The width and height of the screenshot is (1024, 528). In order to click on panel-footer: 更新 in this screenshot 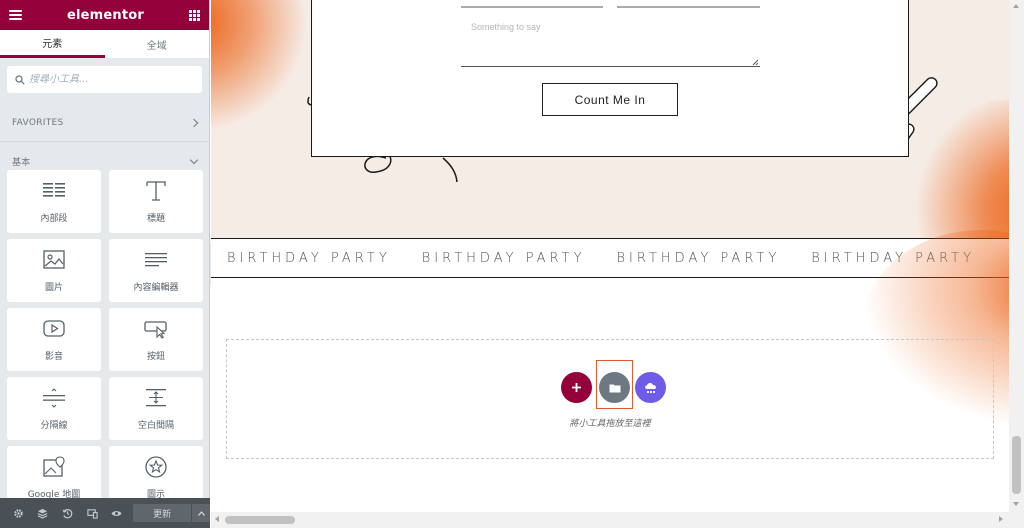, I will do `click(105, 513)`.